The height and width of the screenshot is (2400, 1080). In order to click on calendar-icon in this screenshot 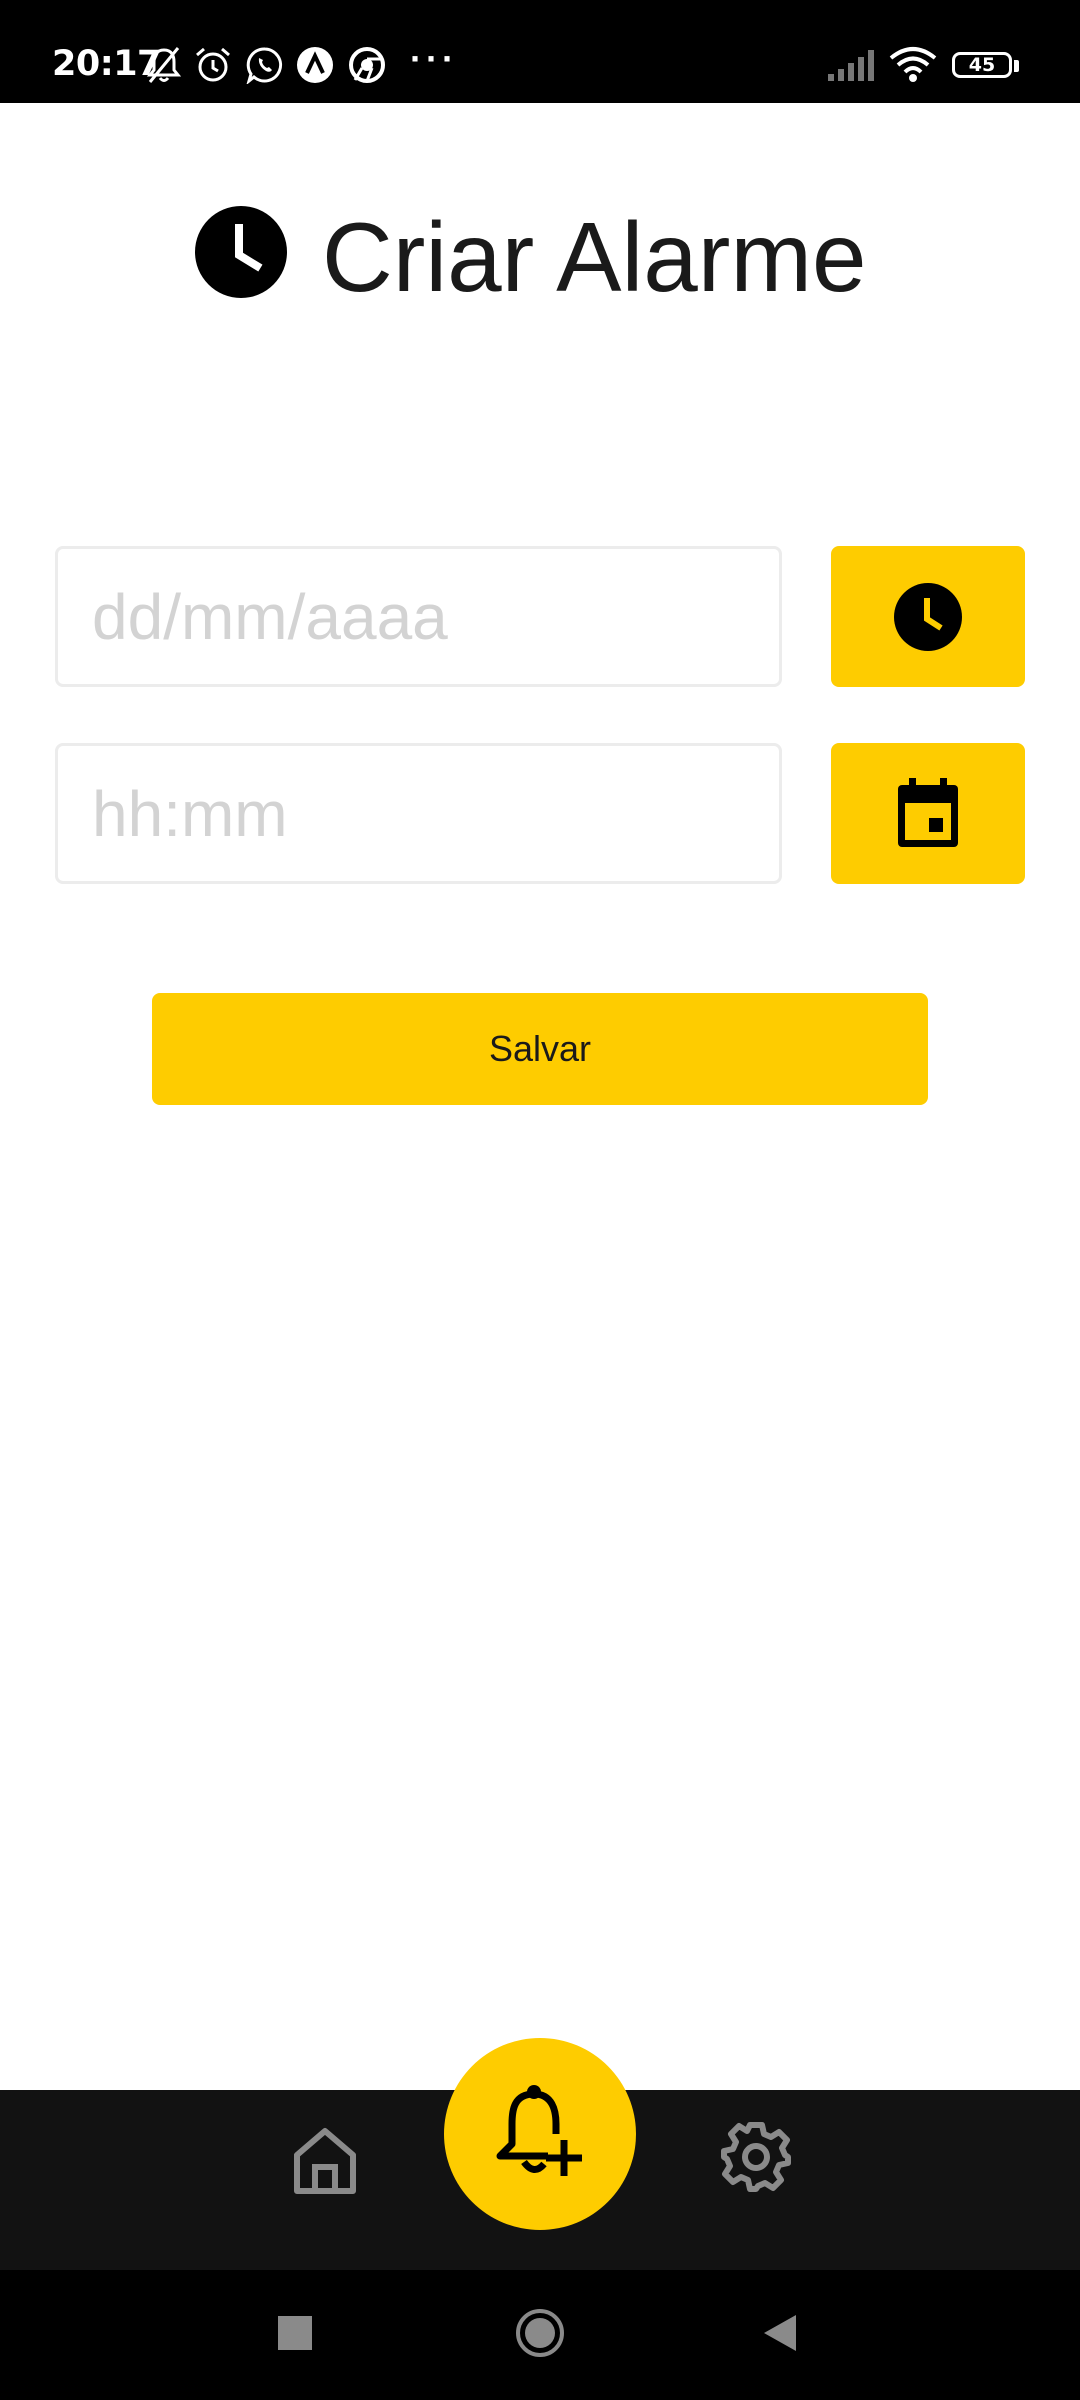, I will do `click(928, 812)`.